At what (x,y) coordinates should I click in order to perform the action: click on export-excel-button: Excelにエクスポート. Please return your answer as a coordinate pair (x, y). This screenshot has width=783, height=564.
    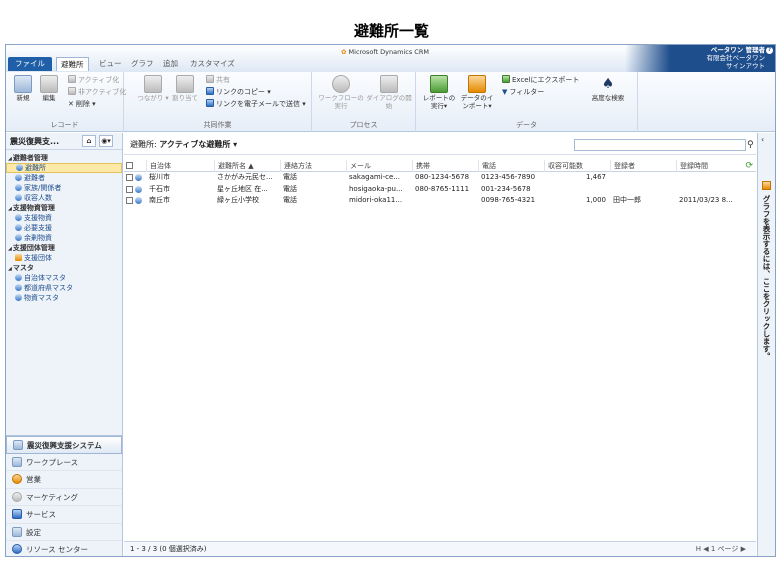
    Looking at the image, I should click on (540, 80).